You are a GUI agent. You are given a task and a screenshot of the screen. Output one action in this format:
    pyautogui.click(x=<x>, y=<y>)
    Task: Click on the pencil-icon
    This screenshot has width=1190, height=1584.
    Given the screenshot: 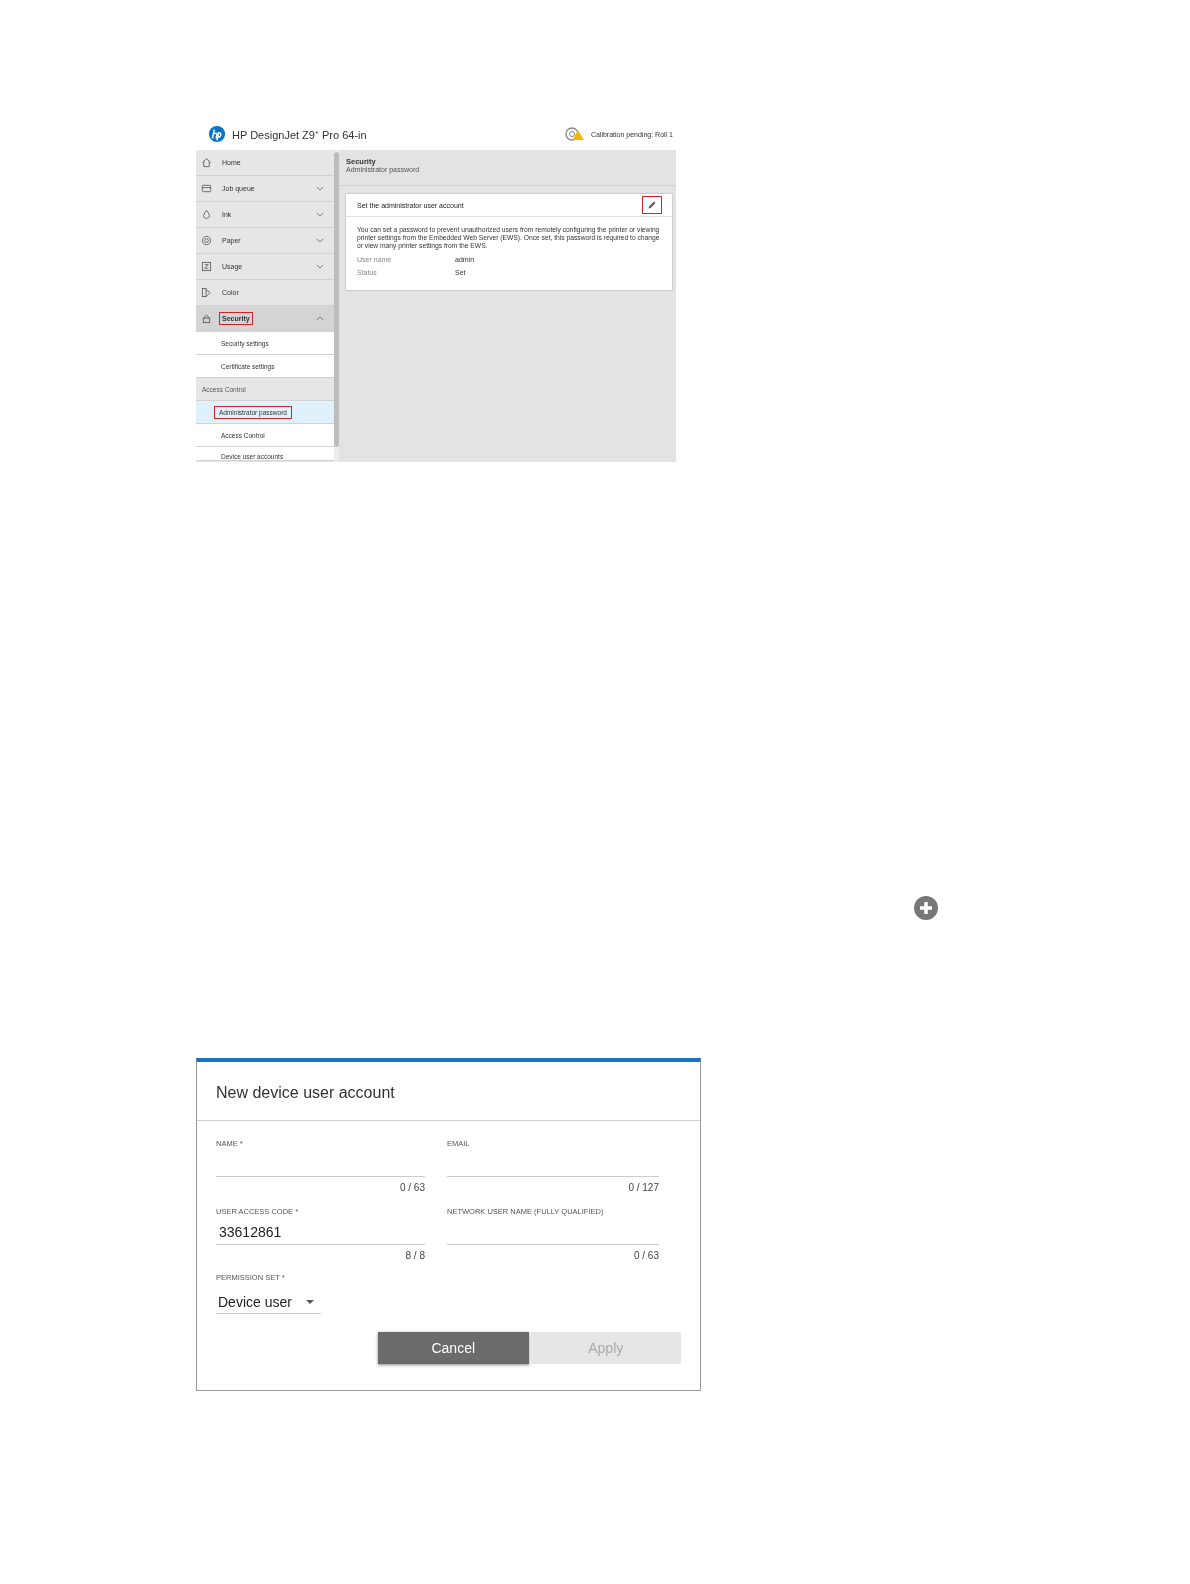 What is the action you would take?
    pyautogui.click(x=652, y=205)
    